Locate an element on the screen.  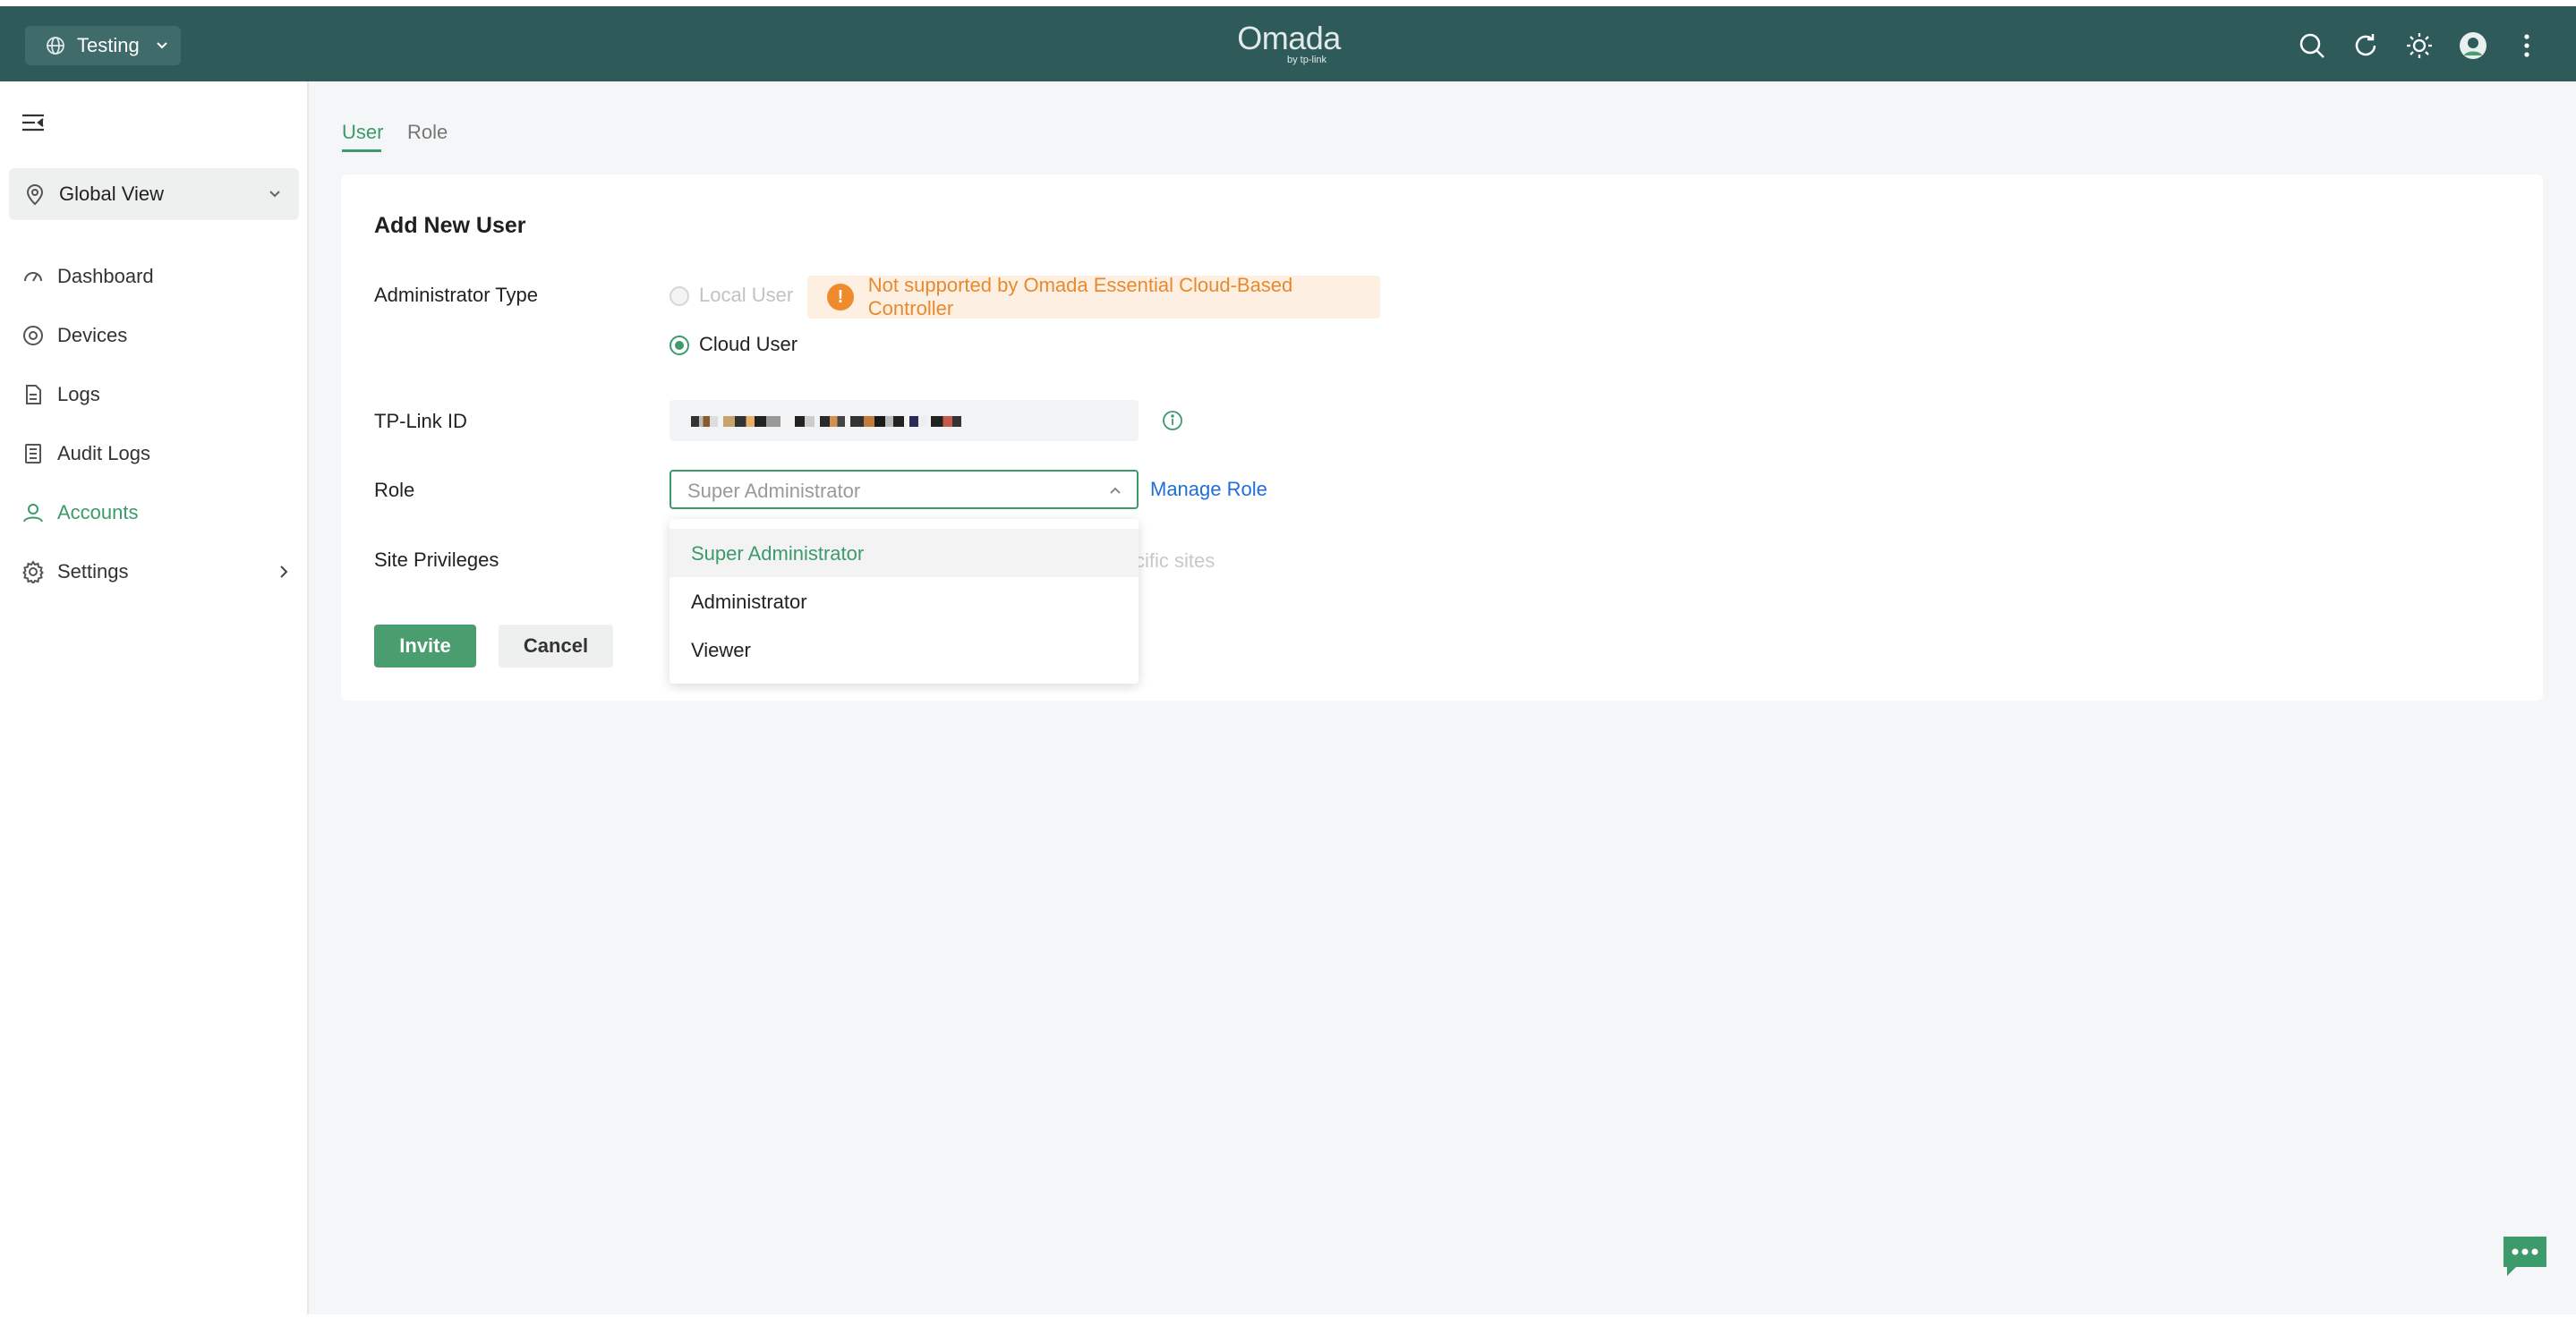
theme-icon is located at coordinates (2419, 45).